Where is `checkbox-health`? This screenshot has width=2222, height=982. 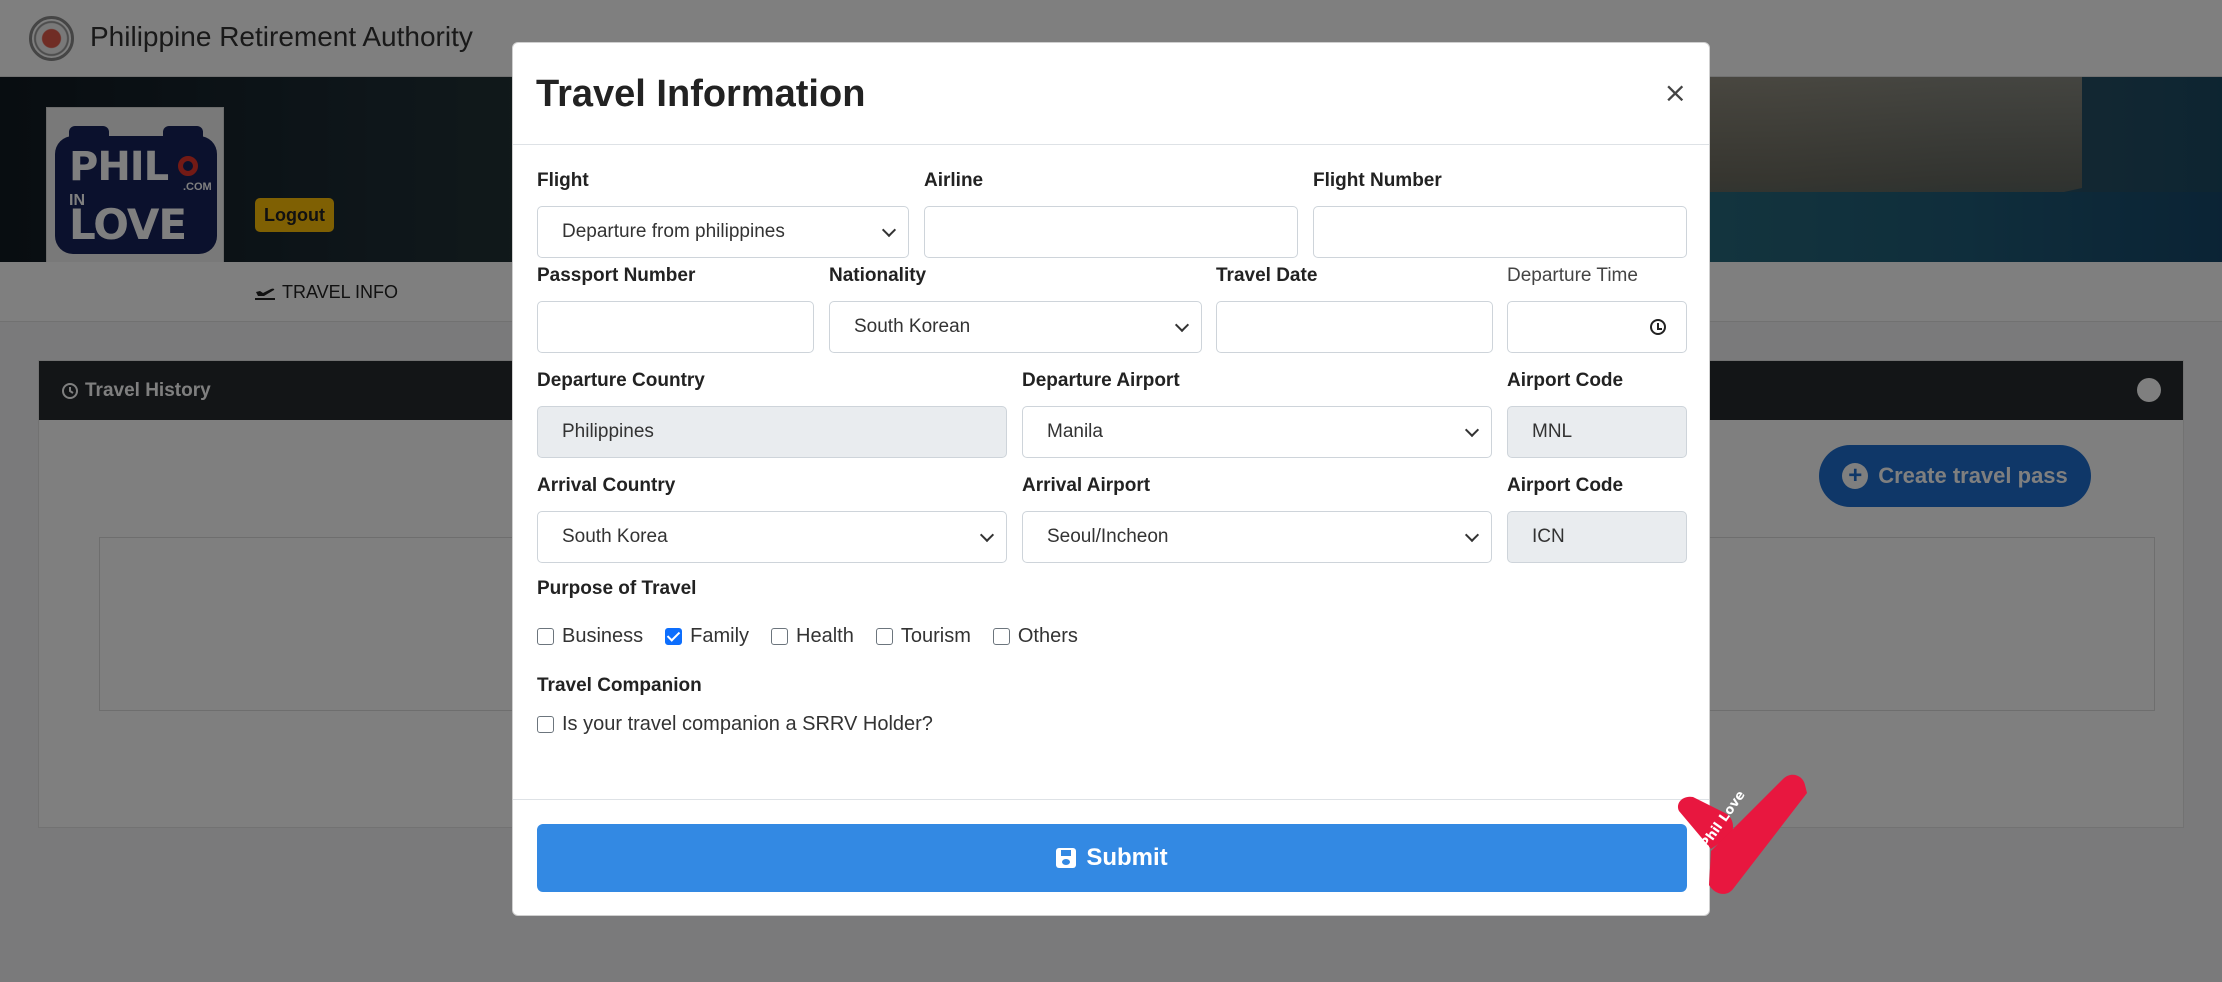 checkbox-health is located at coordinates (780, 636).